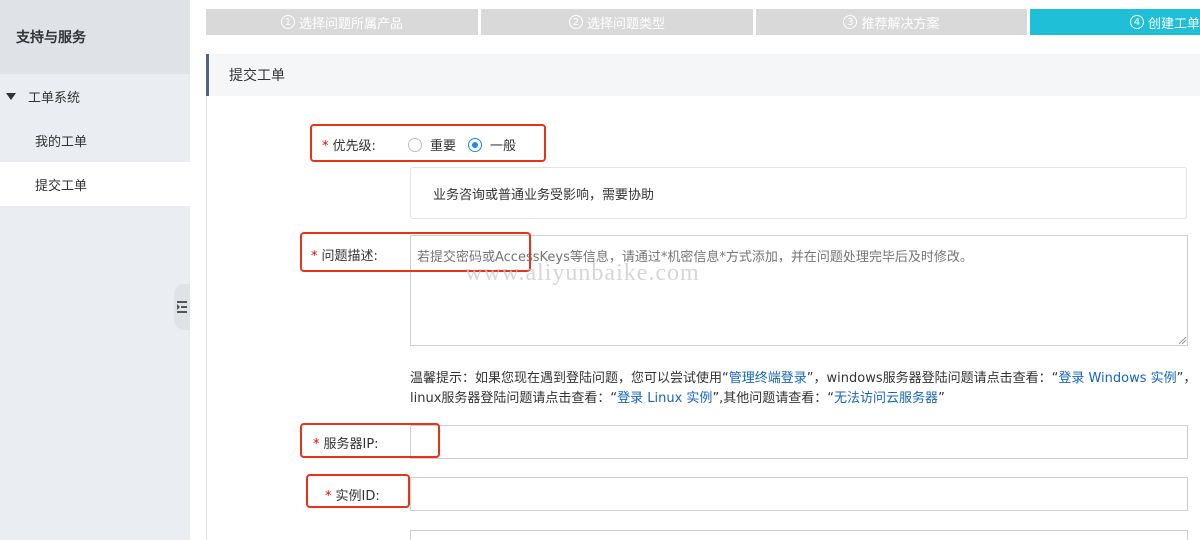 This screenshot has height=540, width=1200. I want to click on step-number: 1, so click(287, 22).